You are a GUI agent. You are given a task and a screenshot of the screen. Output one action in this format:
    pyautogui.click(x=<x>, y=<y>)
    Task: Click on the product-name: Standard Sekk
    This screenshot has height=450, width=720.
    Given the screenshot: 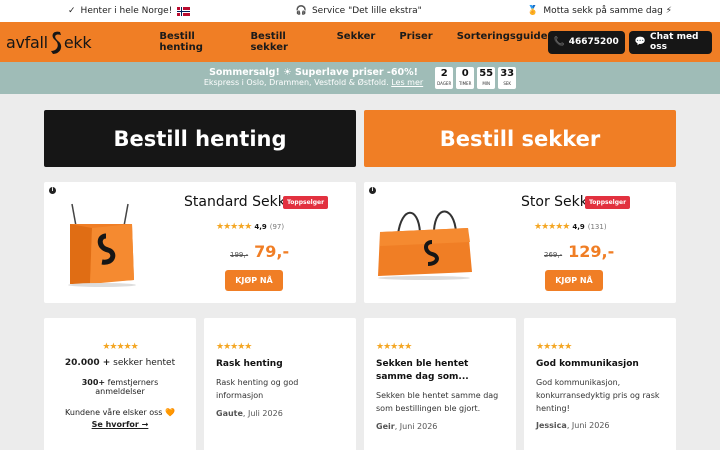 What is the action you would take?
    pyautogui.click(x=235, y=202)
    